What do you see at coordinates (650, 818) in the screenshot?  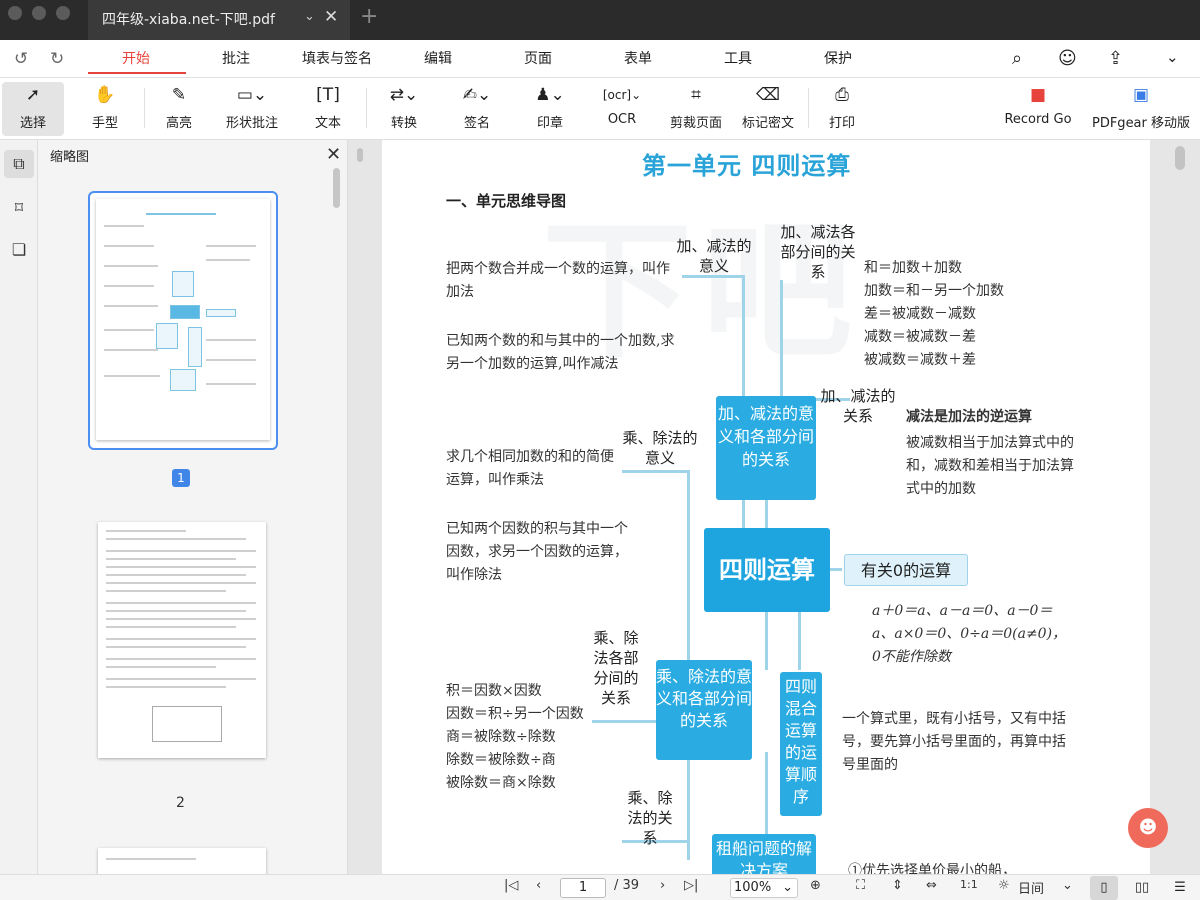 I see `mul-div-relation-label: 乘、除法的关系` at bounding box center [650, 818].